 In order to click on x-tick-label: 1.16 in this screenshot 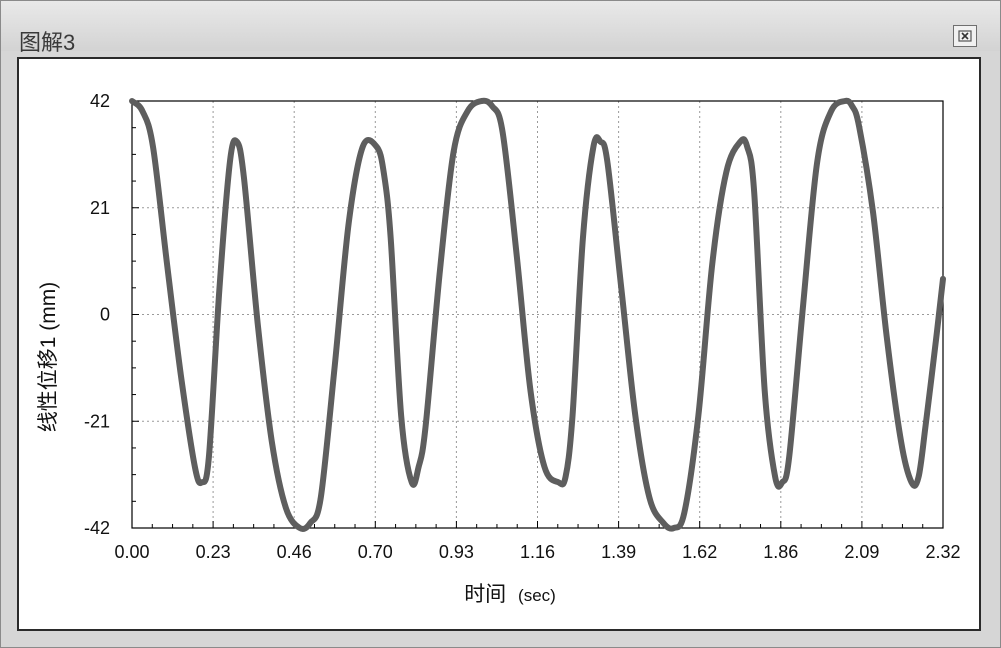, I will do `click(537, 552)`.